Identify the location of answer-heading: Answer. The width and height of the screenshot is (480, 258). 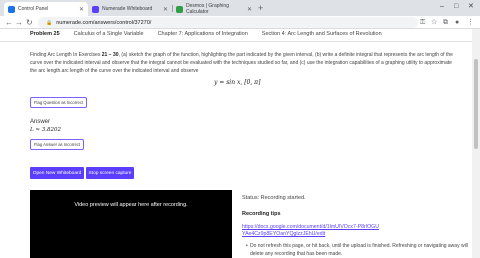
(40, 122).